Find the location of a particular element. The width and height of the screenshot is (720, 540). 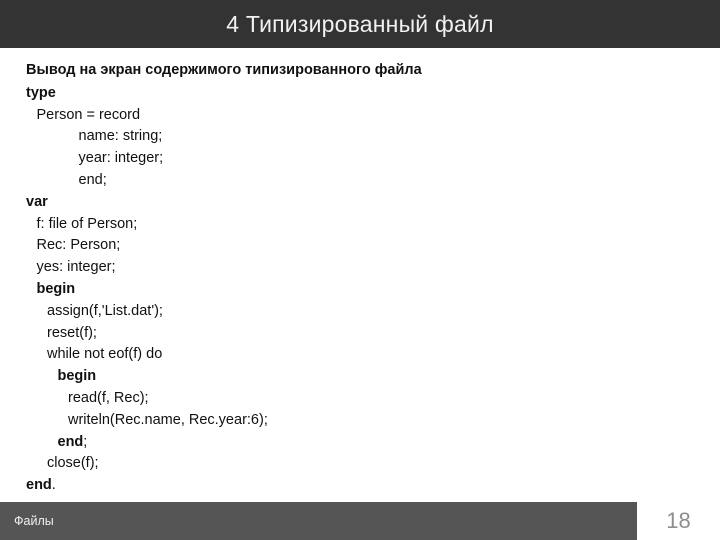

code-line: while not eof(f) do is located at coordinates (105, 354).